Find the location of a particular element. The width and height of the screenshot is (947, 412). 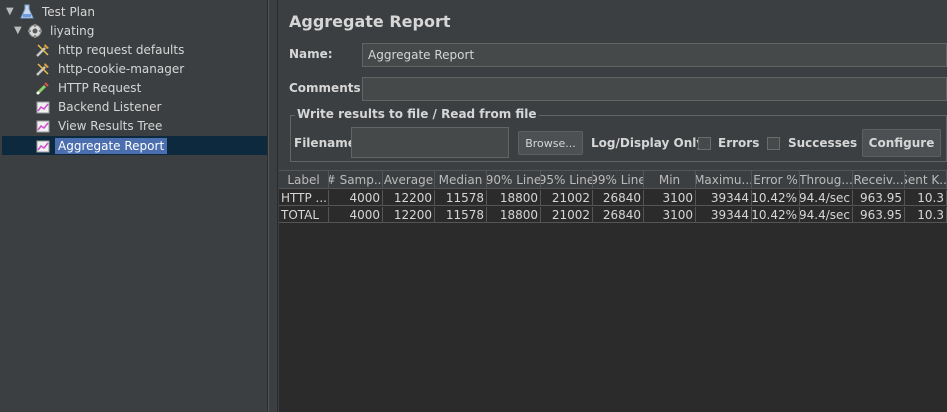

tree-item-label: Backend Listener is located at coordinates (110, 106).